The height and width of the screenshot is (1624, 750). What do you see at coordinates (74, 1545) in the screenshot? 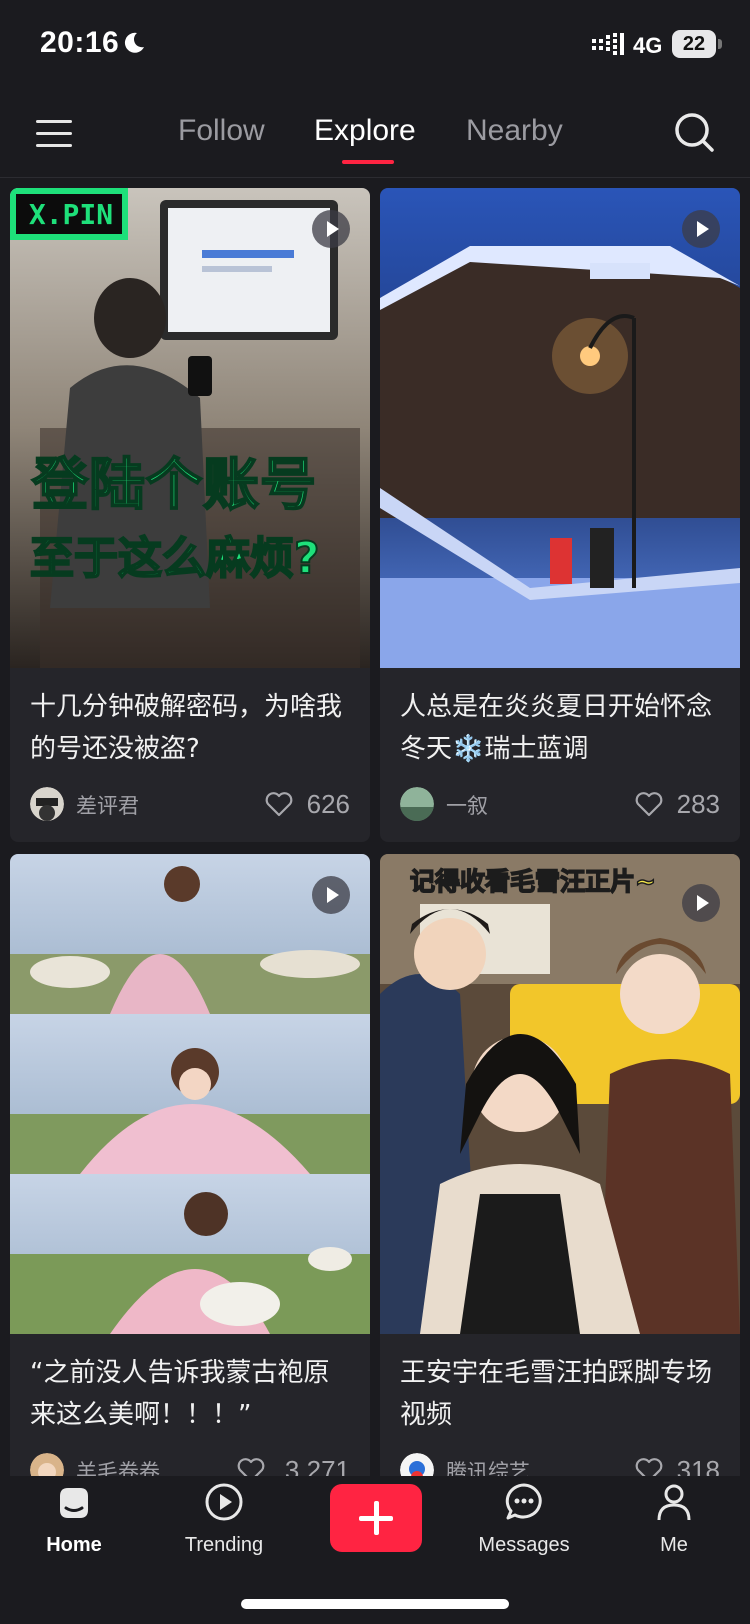
I see `nav-home-label: Home` at bounding box center [74, 1545].